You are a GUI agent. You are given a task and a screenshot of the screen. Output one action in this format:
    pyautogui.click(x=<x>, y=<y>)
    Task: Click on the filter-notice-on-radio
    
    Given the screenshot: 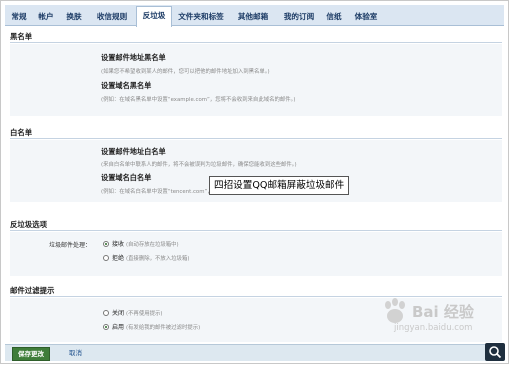 What is the action you would take?
    pyautogui.click(x=106, y=327)
    